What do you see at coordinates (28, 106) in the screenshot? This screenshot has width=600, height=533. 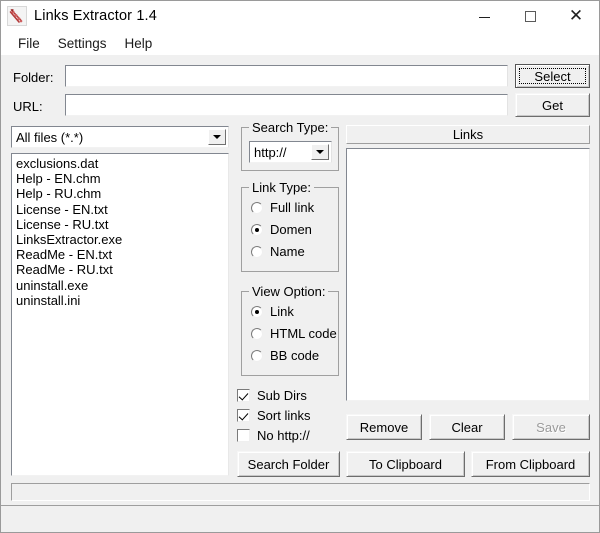 I see `url-label: URL:` at bounding box center [28, 106].